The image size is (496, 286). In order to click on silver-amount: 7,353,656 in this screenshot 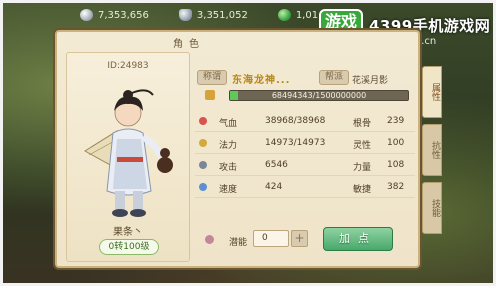, I will do `click(123, 15)`.